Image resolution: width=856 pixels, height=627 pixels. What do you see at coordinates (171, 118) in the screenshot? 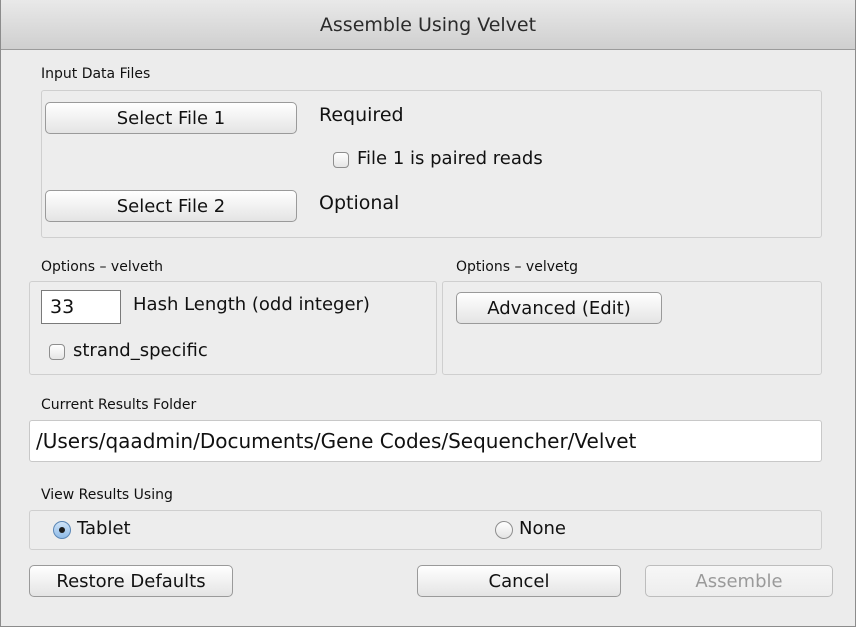
I see `select-file-1-button: Select File 1` at bounding box center [171, 118].